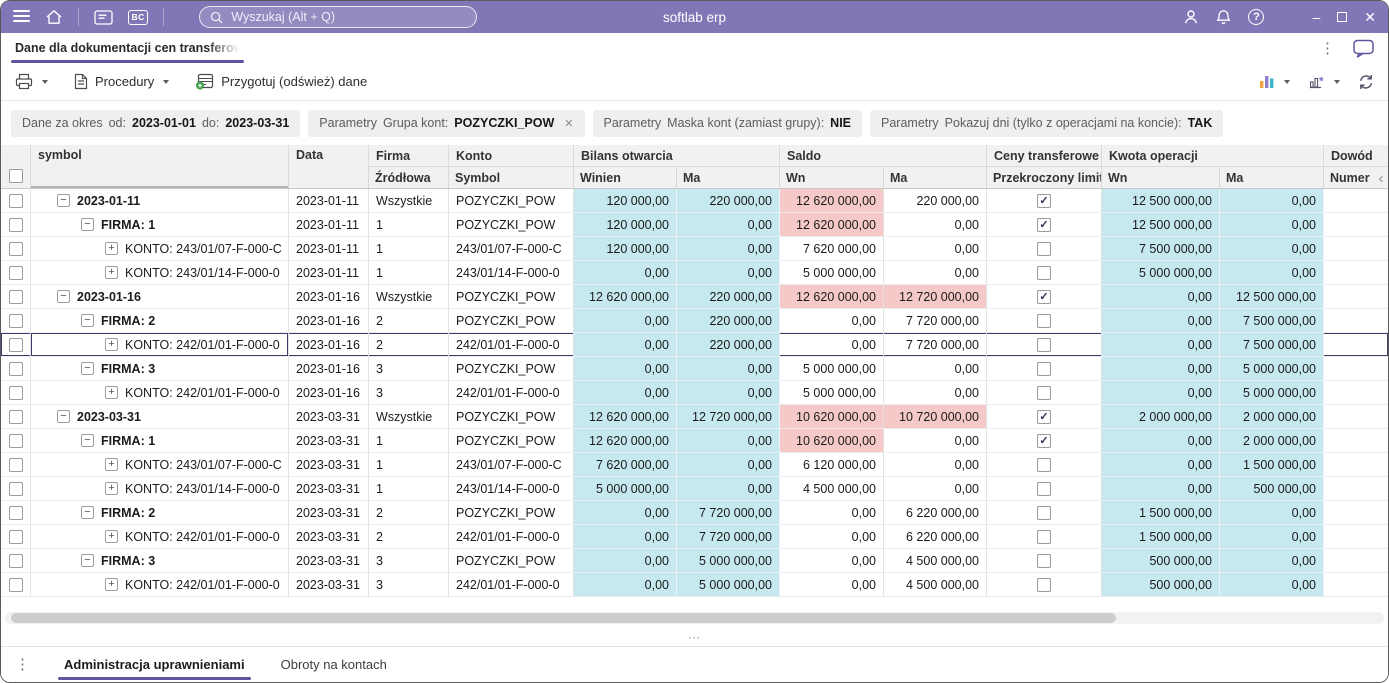  Describe the element at coordinates (832, 177) in the screenshot. I see `column-header-saldo-wn: Wn` at that location.